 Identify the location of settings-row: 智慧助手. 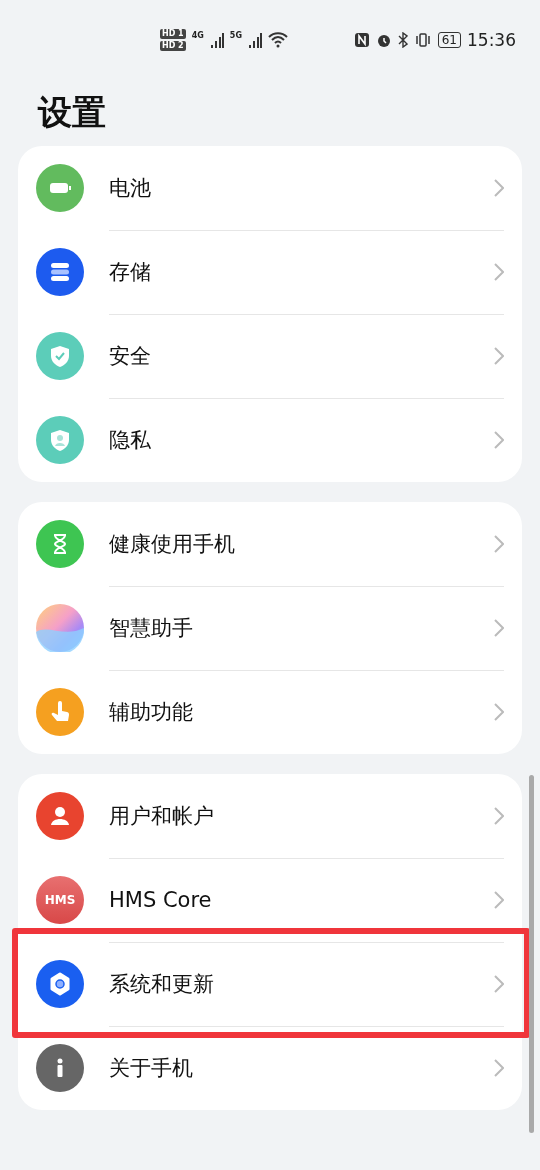
(270, 628).